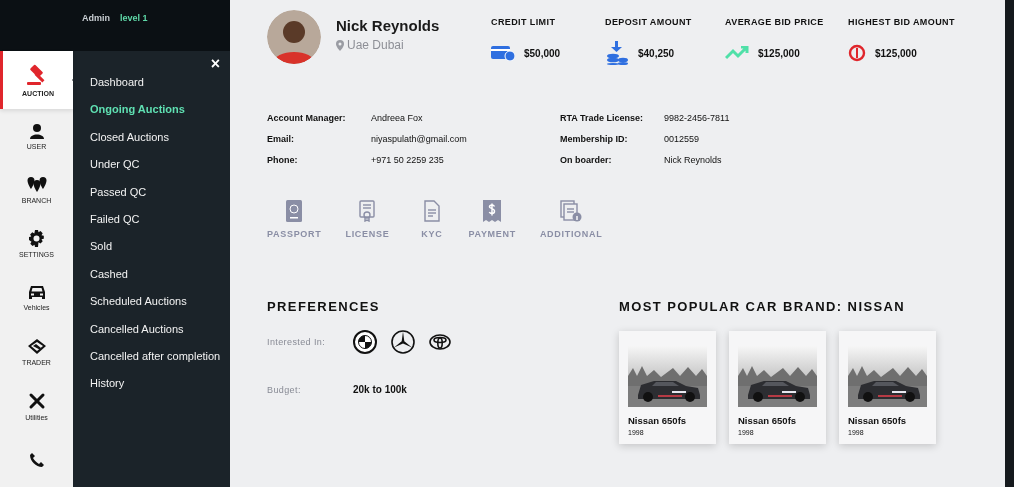 The width and height of the screenshot is (1014, 487). I want to click on submenu-item: Cancelled Auctions, so click(156, 329).